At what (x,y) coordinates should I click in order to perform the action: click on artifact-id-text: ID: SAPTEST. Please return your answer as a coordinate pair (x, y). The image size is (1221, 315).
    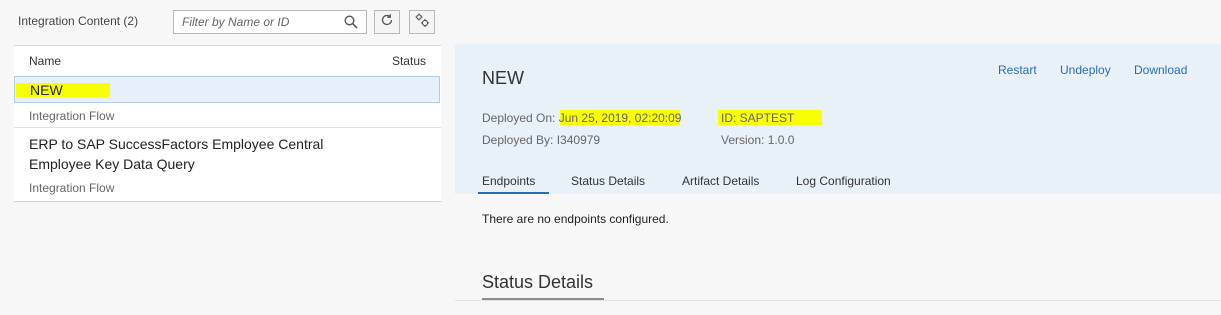
    Looking at the image, I should click on (758, 118).